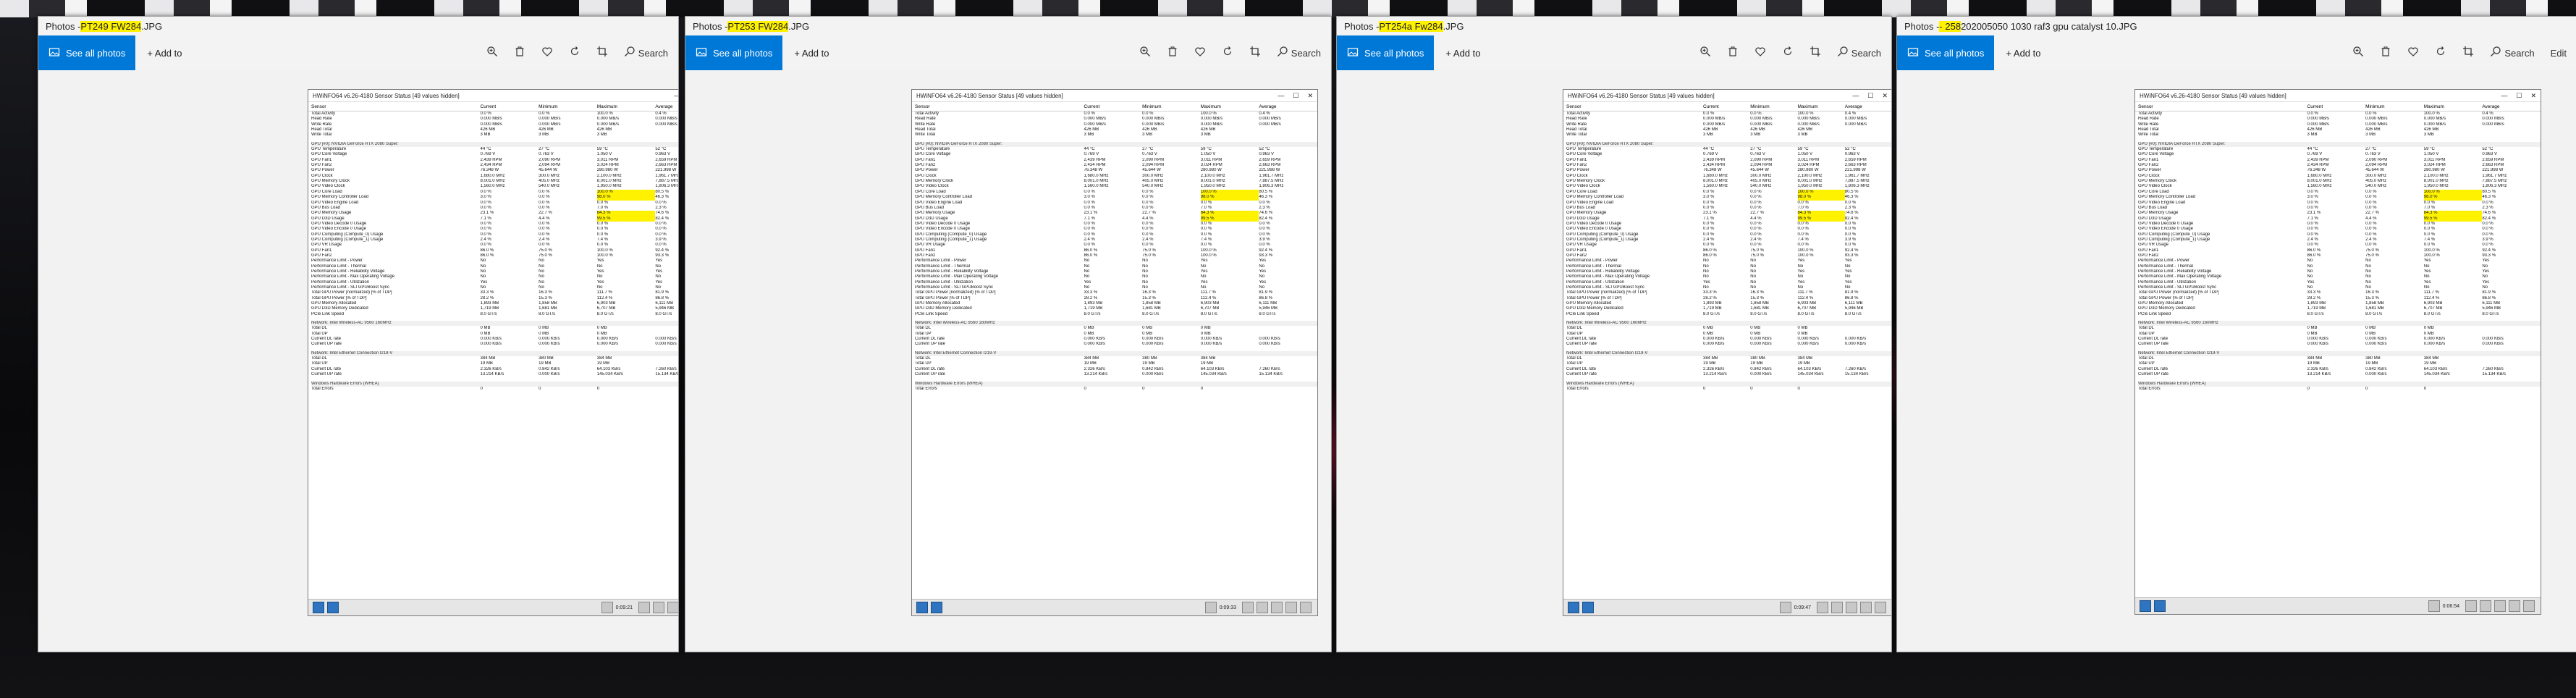 This screenshot has width=2576, height=698. I want to click on sensor-row: GPU D3D Usage 7.1 % 4.4 % 99.5 % 82.4 %, so click(1728, 219).